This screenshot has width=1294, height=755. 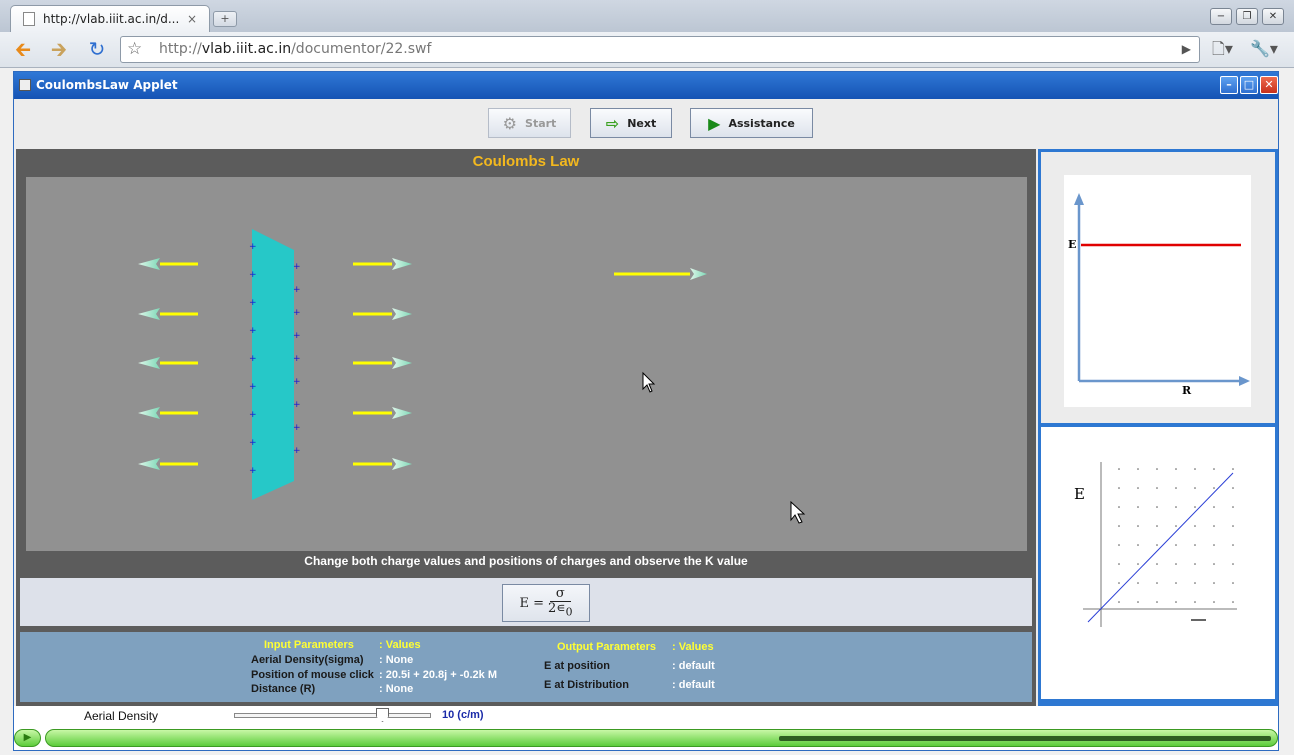 I want to click on probe-field-arrow, so click(x=660, y=274).